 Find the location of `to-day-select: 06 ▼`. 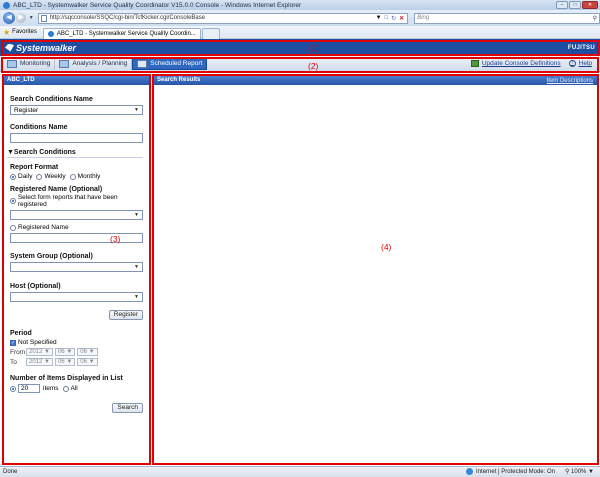

to-day-select: 06 ▼ is located at coordinates (87, 362).